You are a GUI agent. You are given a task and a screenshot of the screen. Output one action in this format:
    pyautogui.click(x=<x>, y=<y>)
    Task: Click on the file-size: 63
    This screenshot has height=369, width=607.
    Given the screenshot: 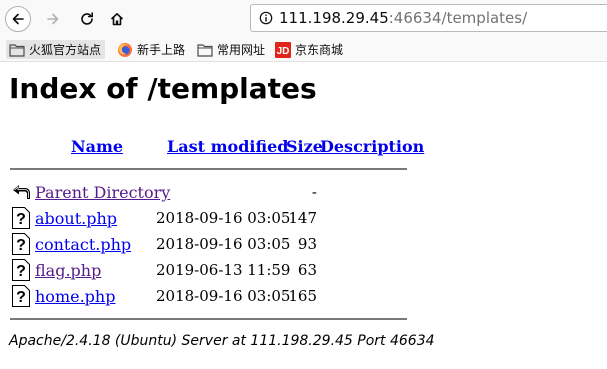 What is the action you would take?
    pyautogui.click(x=307, y=270)
    